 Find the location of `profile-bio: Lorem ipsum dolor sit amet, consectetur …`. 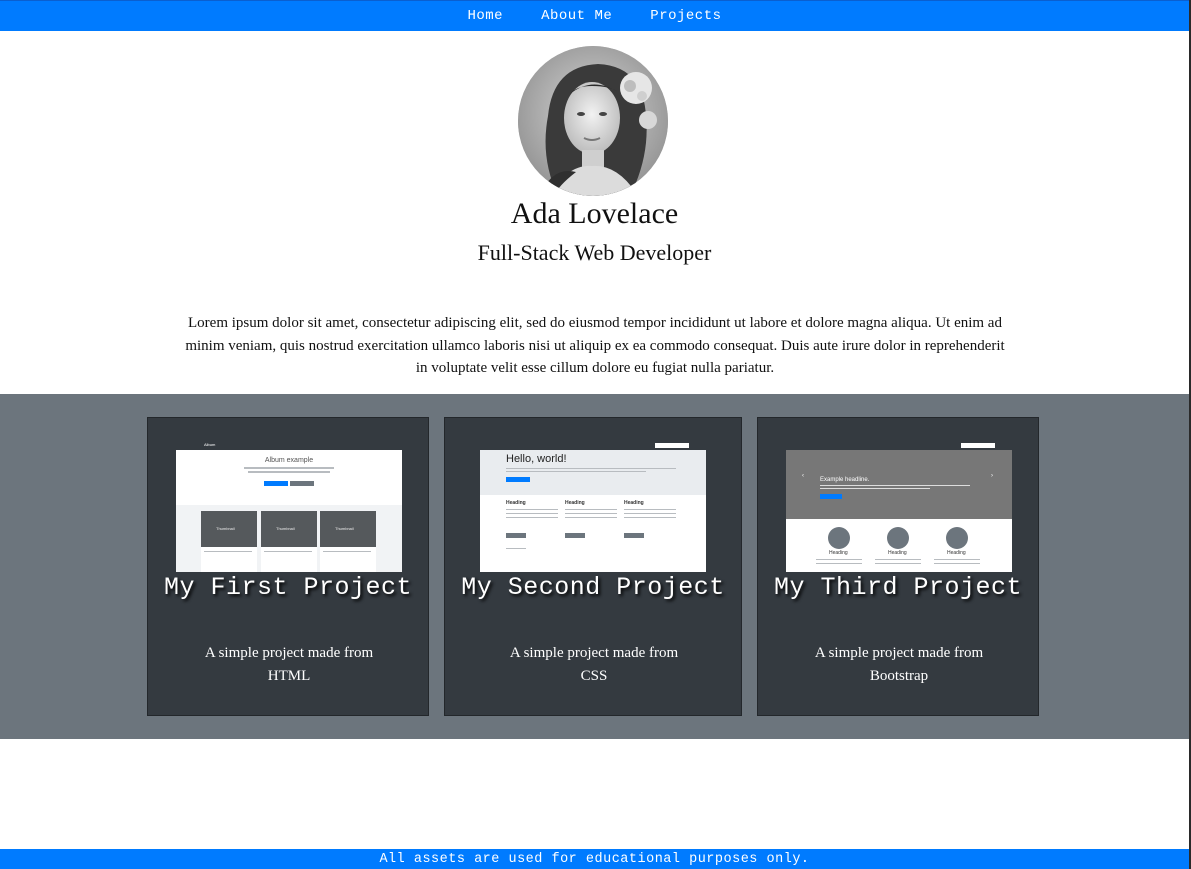

profile-bio: Lorem ipsum dolor sit amet, consectetur … is located at coordinates (595, 345).